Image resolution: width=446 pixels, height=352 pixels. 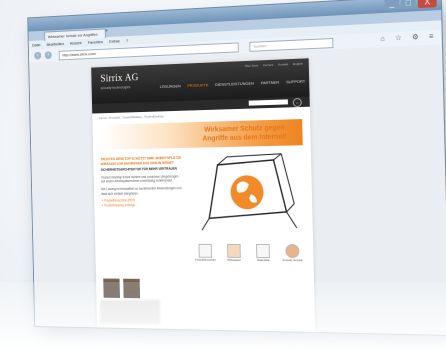 I want to click on menu-item-edit: Bearbeiten, so click(x=55, y=44).